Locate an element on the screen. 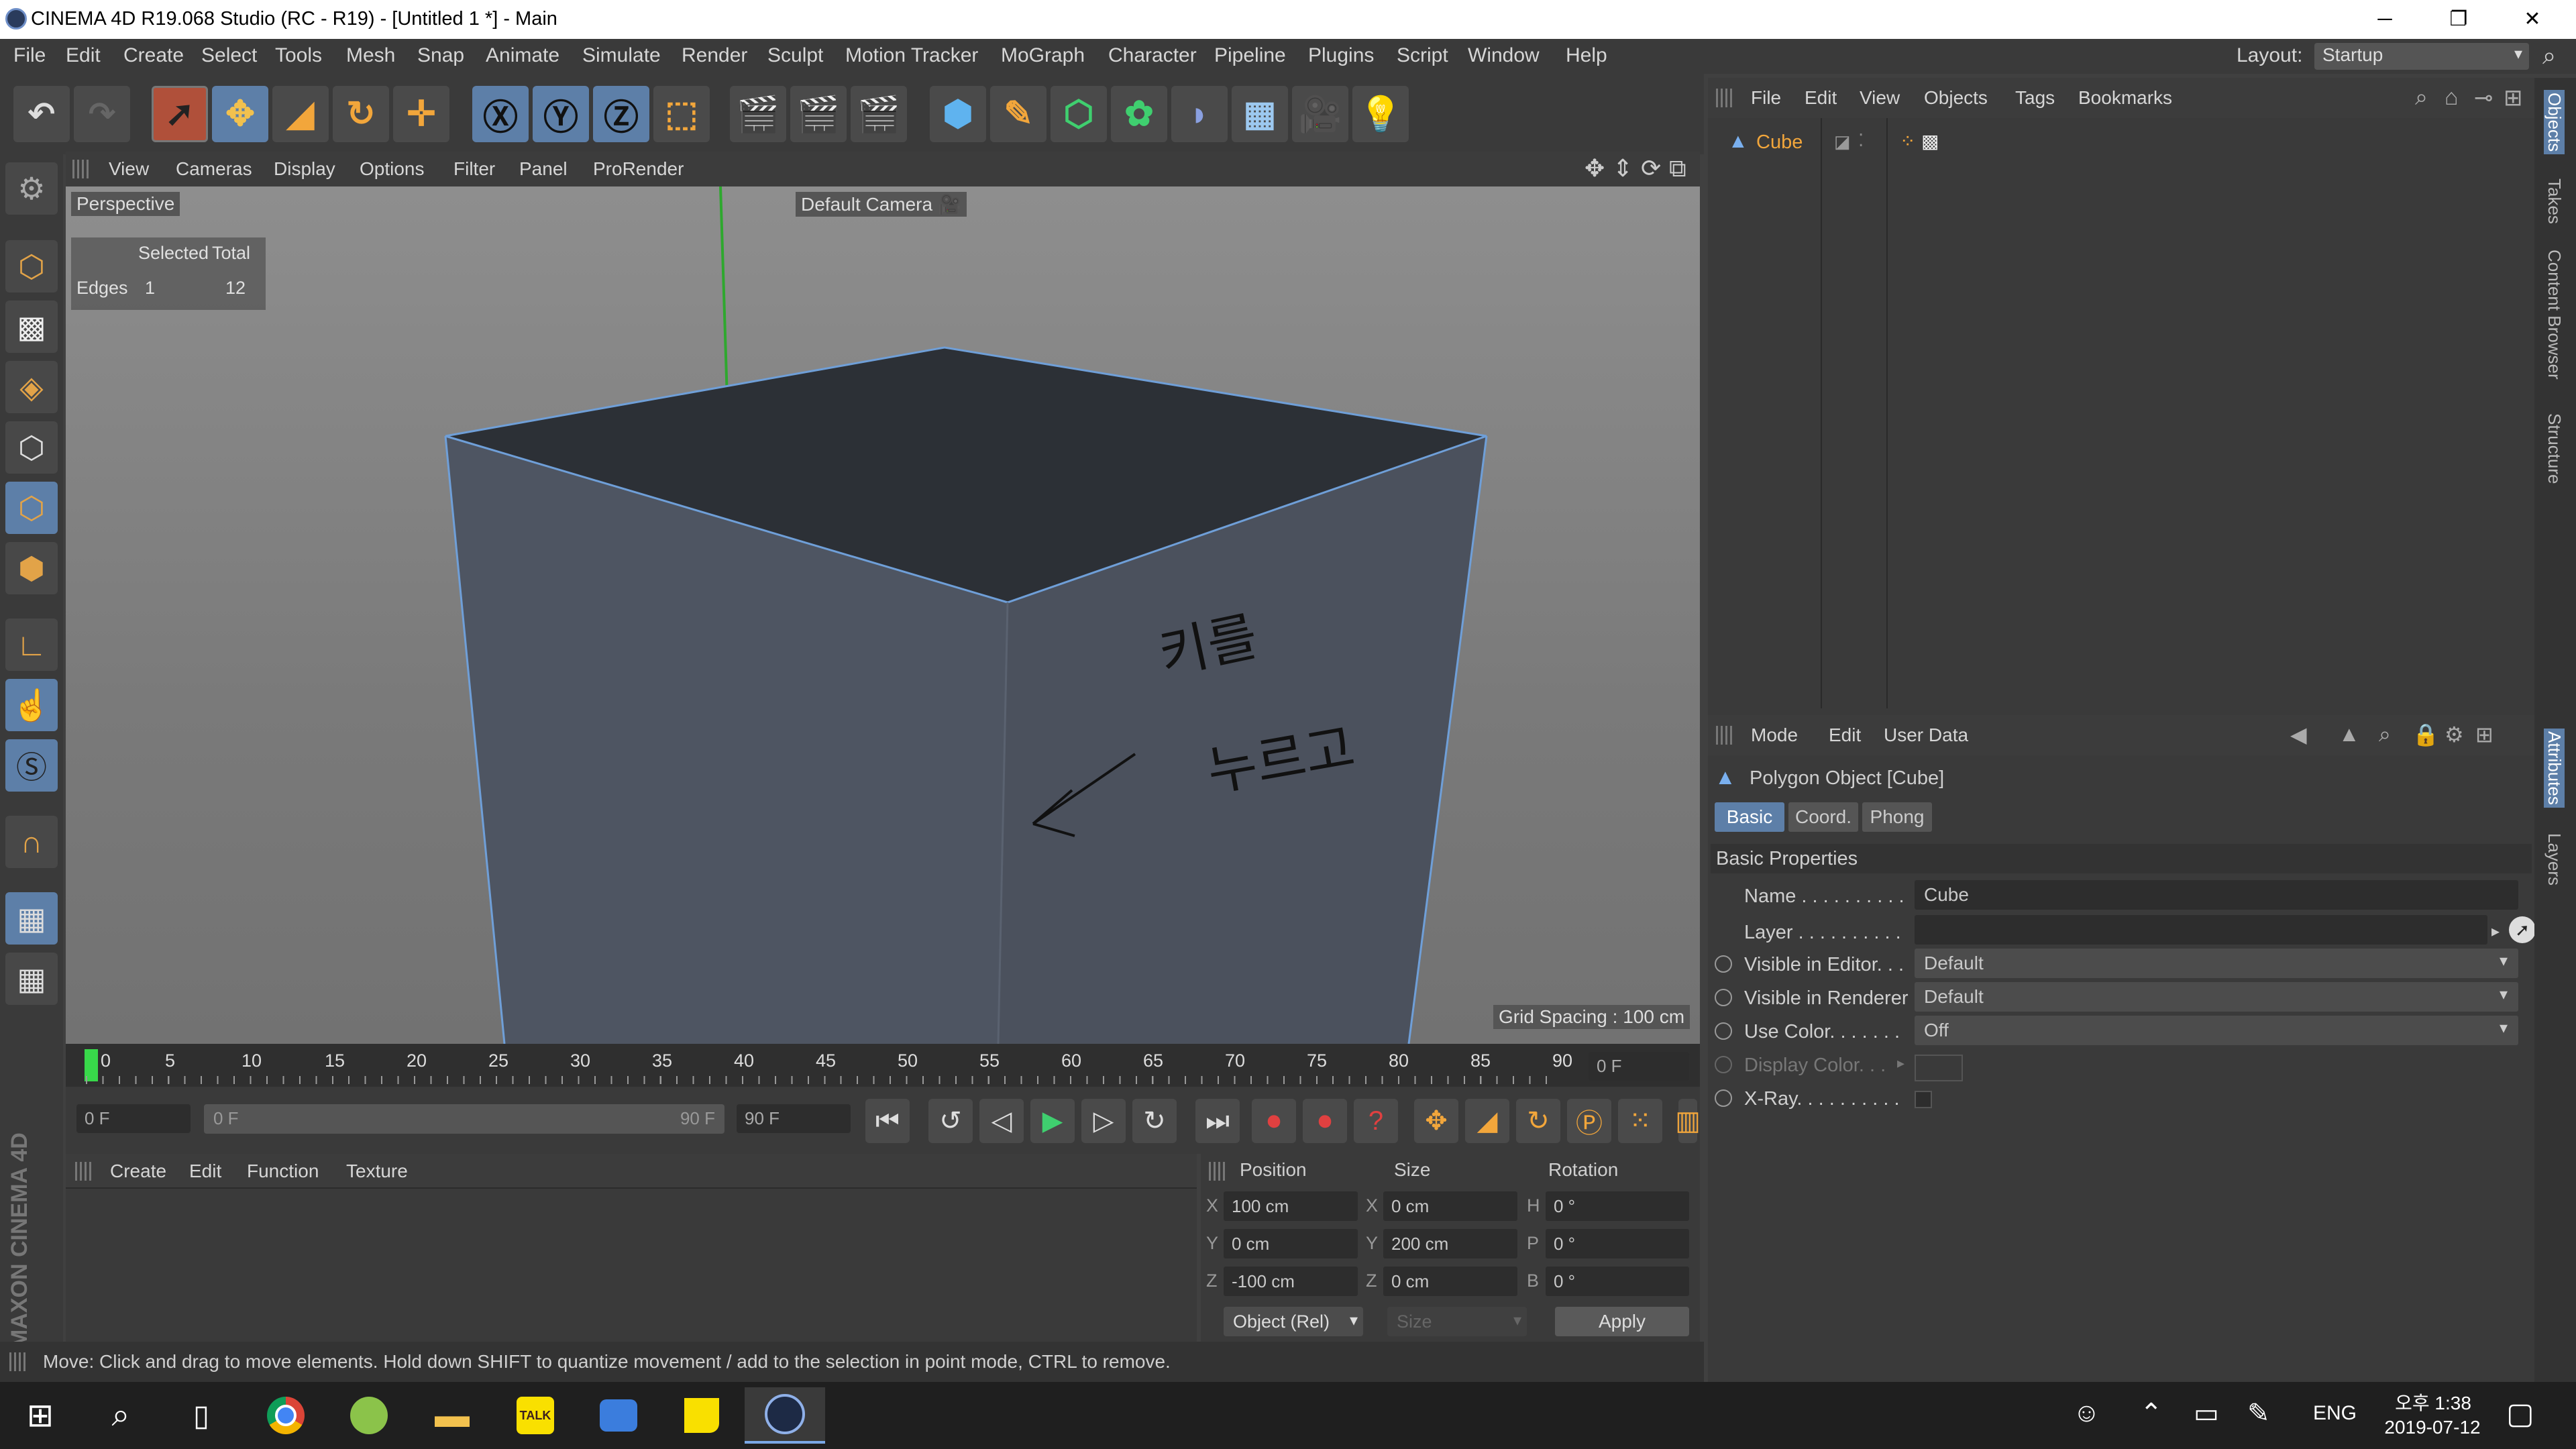  magnet-icon: ∩ is located at coordinates (31, 842).